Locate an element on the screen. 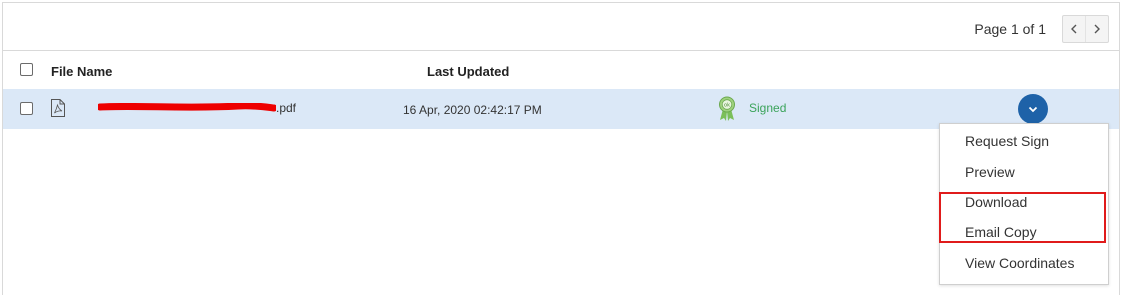 This screenshot has width=1123, height=295. column-header-last-updated: Last Updated is located at coordinates (468, 71).